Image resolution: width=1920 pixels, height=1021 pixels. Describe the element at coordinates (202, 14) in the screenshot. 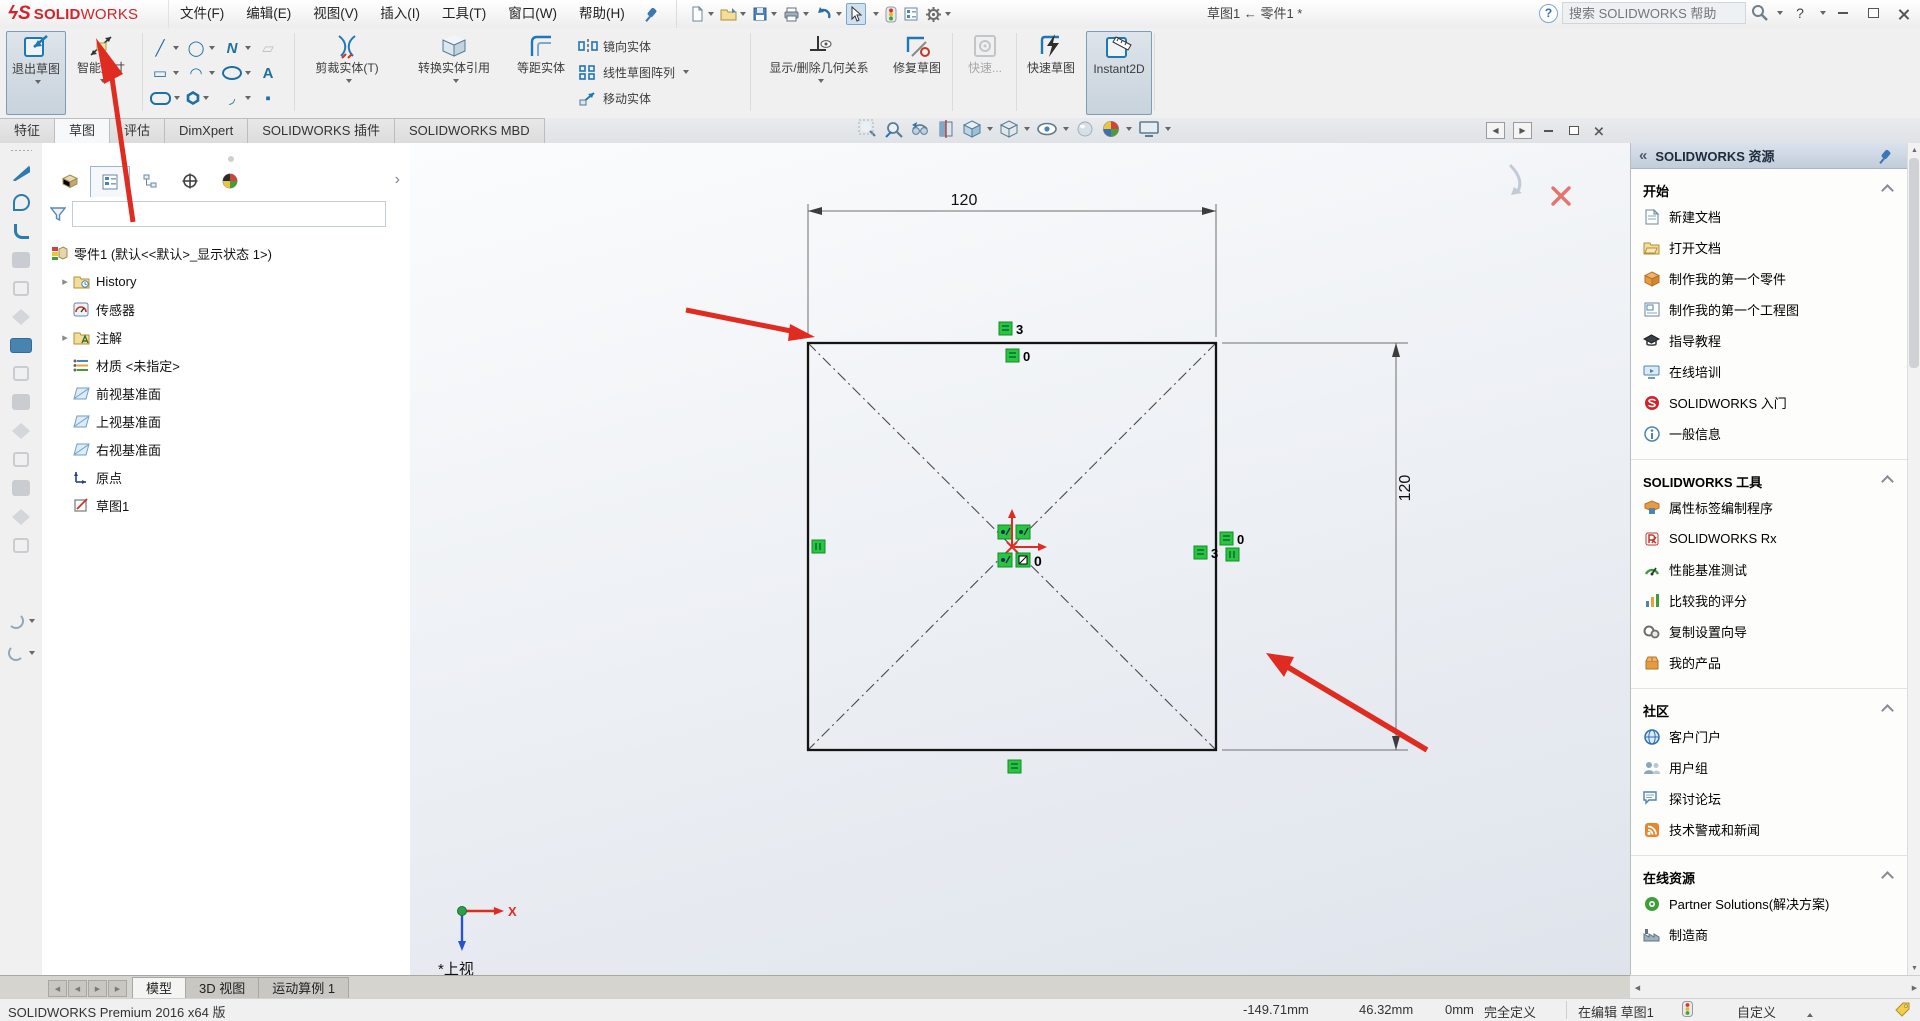

I see `menu-file: 文件(F)` at that location.